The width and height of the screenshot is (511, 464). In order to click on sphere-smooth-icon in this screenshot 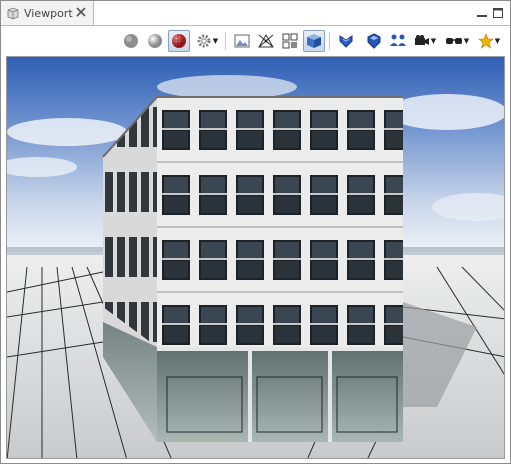, I will do `click(155, 41)`.